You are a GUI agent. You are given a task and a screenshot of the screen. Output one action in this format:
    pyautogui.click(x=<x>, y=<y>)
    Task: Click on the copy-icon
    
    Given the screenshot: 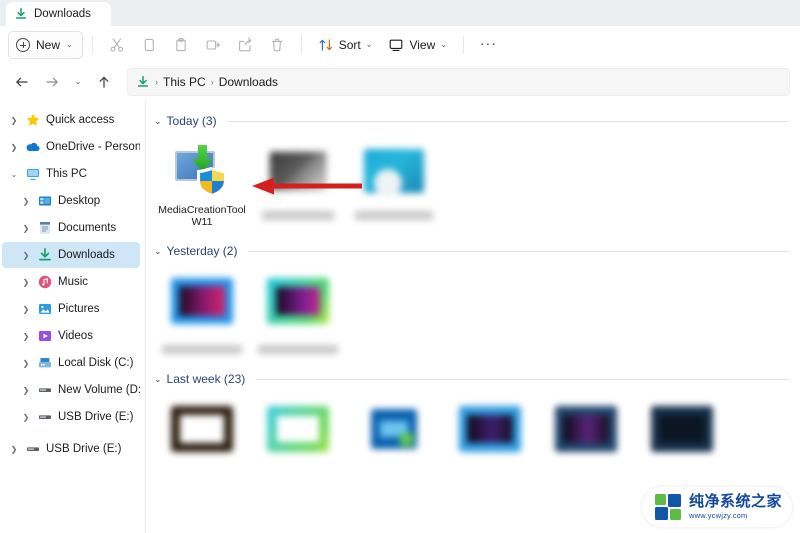 What is the action you would take?
    pyautogui.click(x=149, y=45)
    